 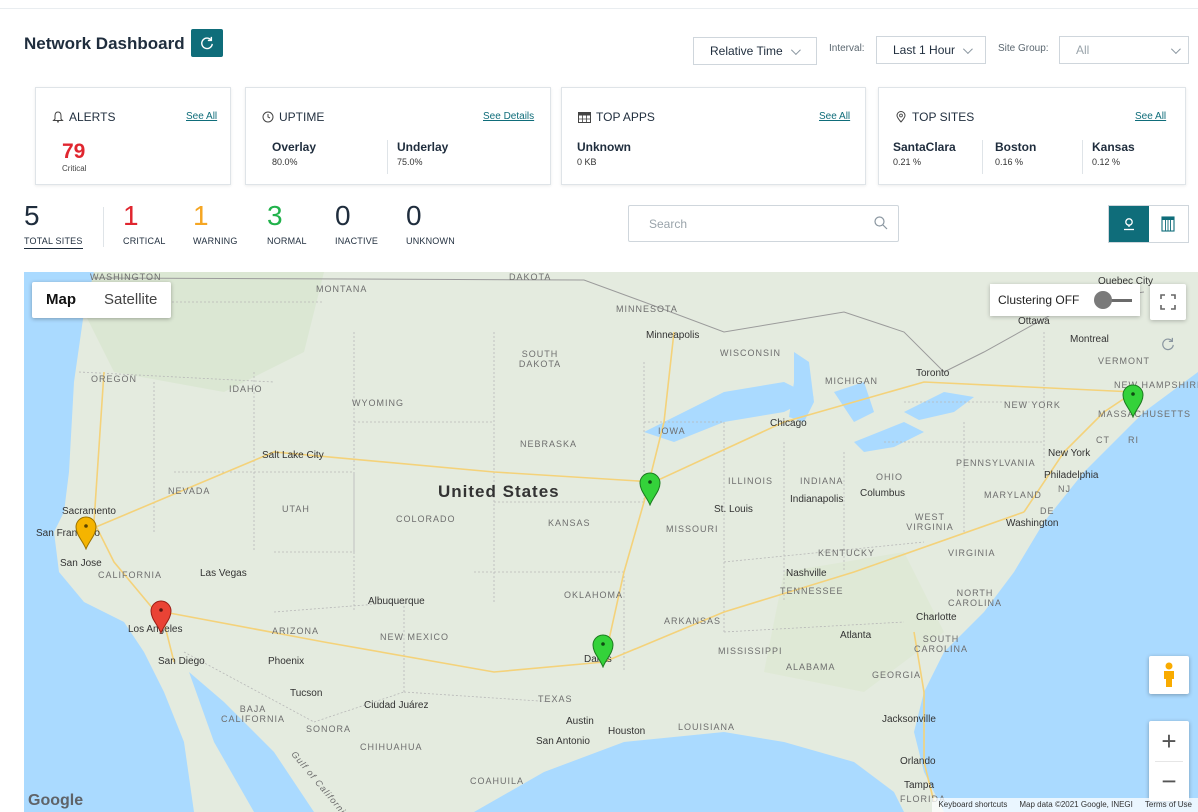 What do you see at coordinates (1124, 50) in the screenshot?
I see `site-group-dropdown: All` at bounding box center [1124, 50].